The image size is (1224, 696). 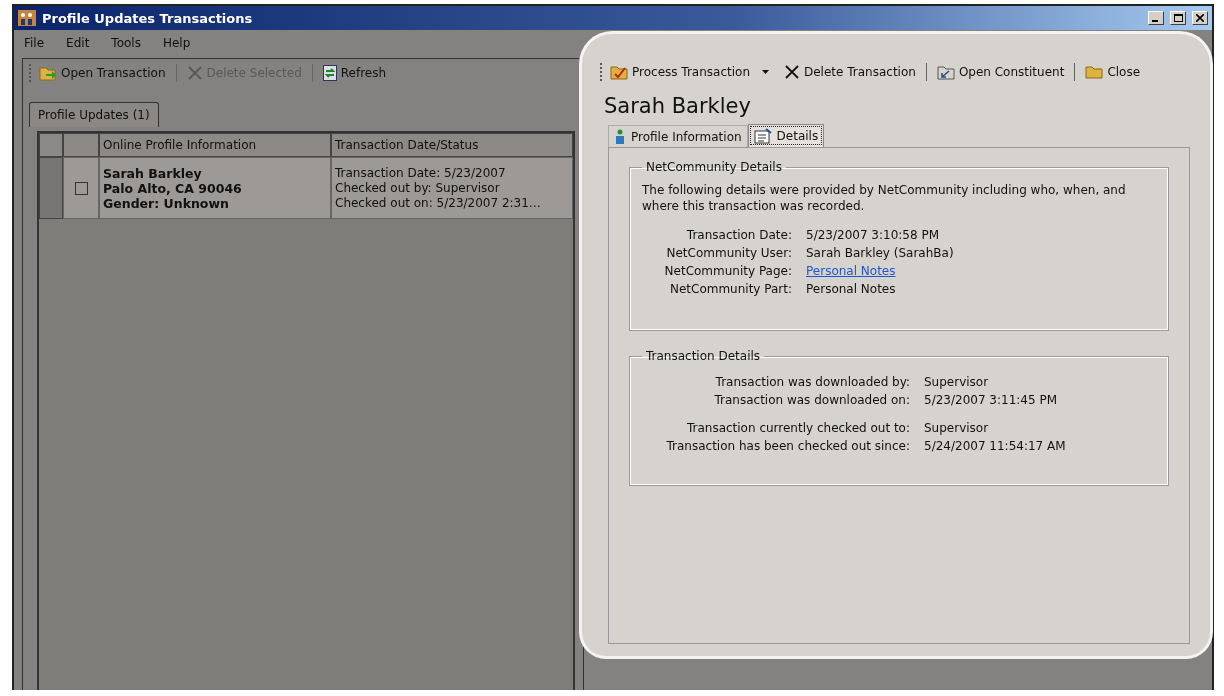 What do you see at coordinates (1113, 72) in the screenshot?
I see `toolbar-button: Close` at bounding box center [1113, 72].